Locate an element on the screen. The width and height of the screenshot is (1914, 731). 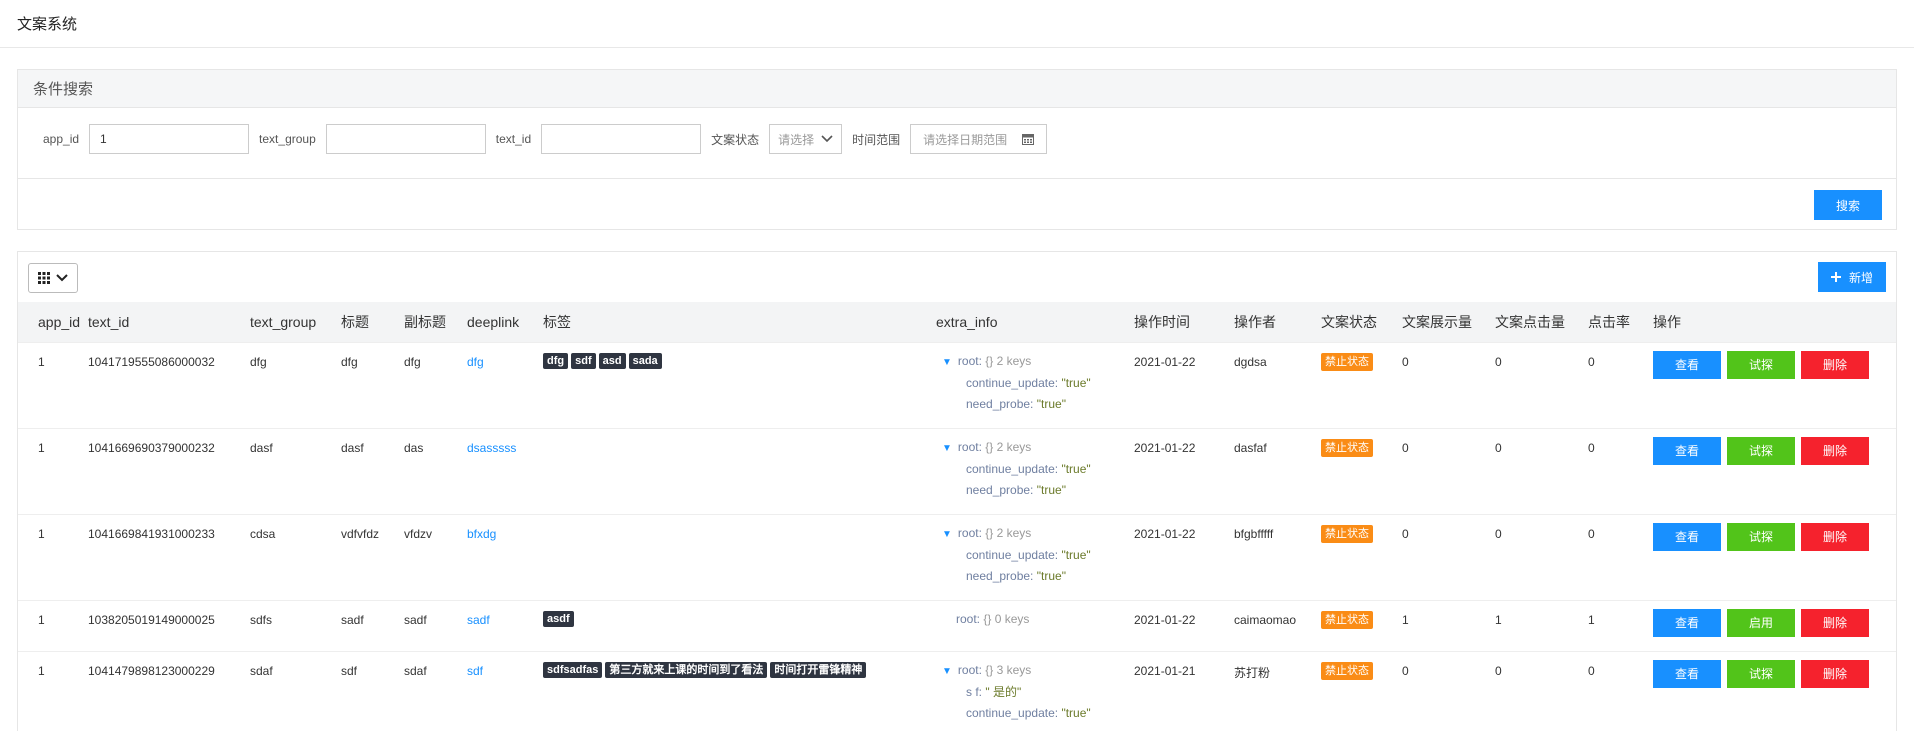
operator-cell: 苏打粉 is located at coordinates (1269, 690).